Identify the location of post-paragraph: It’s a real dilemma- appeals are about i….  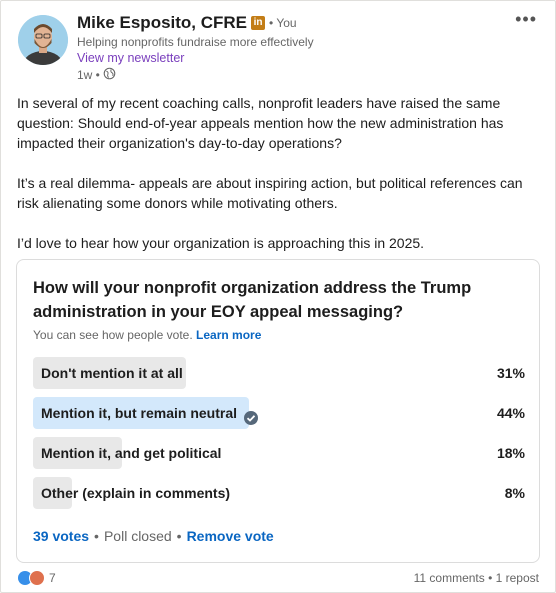
(270, 193).